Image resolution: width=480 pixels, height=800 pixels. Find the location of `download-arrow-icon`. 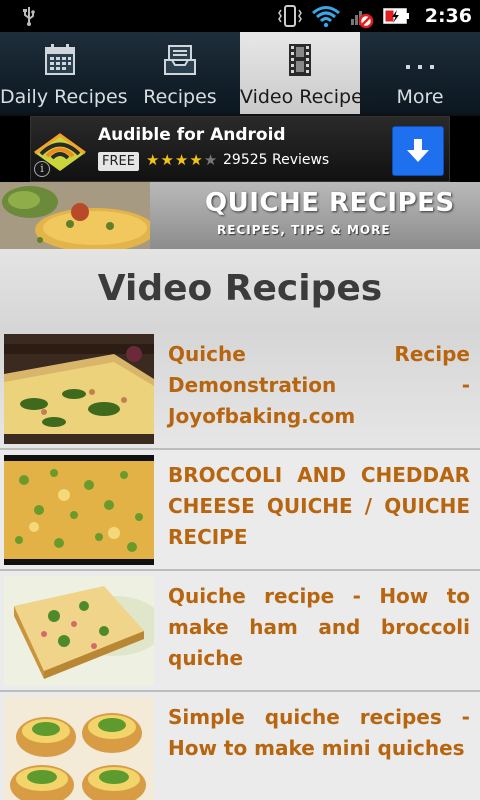

download-arrow-icon is located at coordinates (418, 150).